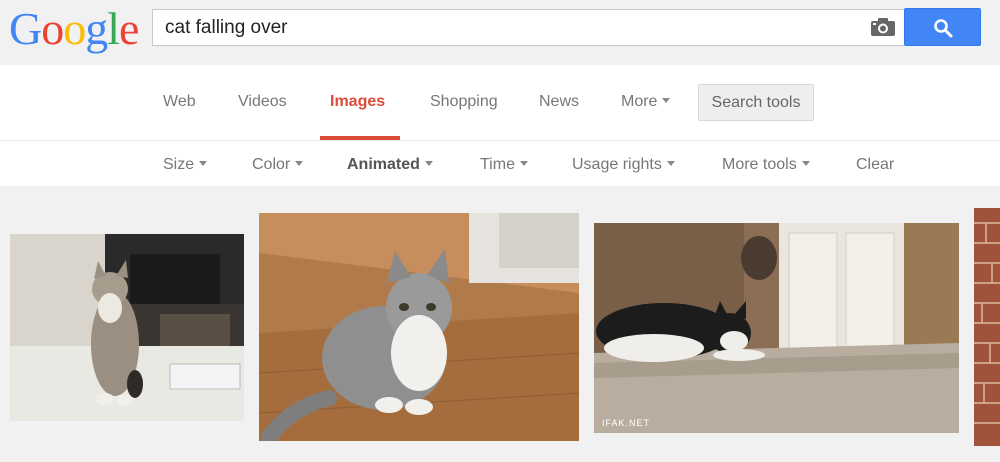 The width and height of the screenshot is (1000, 462). I want to click on watermark-text: IFAK.NET, so click(626, 423).